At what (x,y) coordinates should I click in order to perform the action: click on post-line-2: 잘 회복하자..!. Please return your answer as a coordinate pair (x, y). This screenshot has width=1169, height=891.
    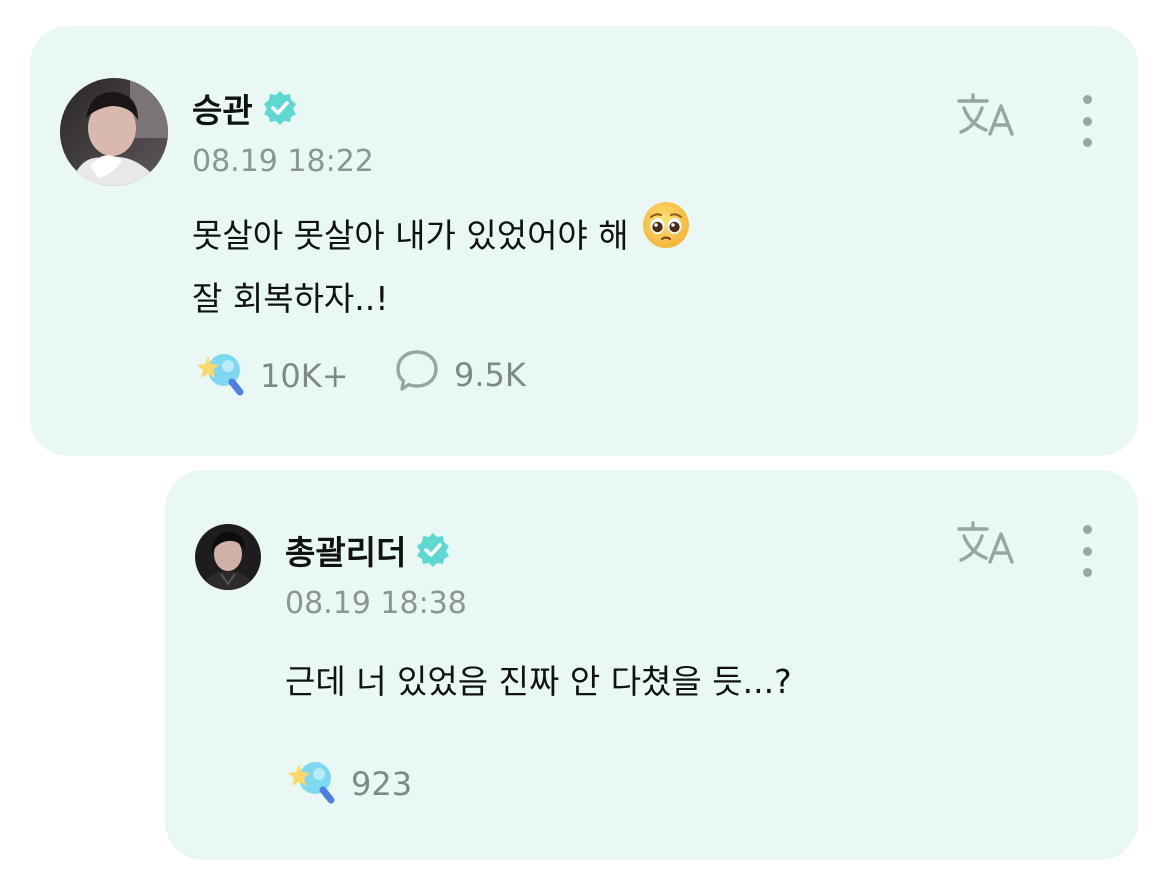
    Looking at the image, I should click on (290, 298).